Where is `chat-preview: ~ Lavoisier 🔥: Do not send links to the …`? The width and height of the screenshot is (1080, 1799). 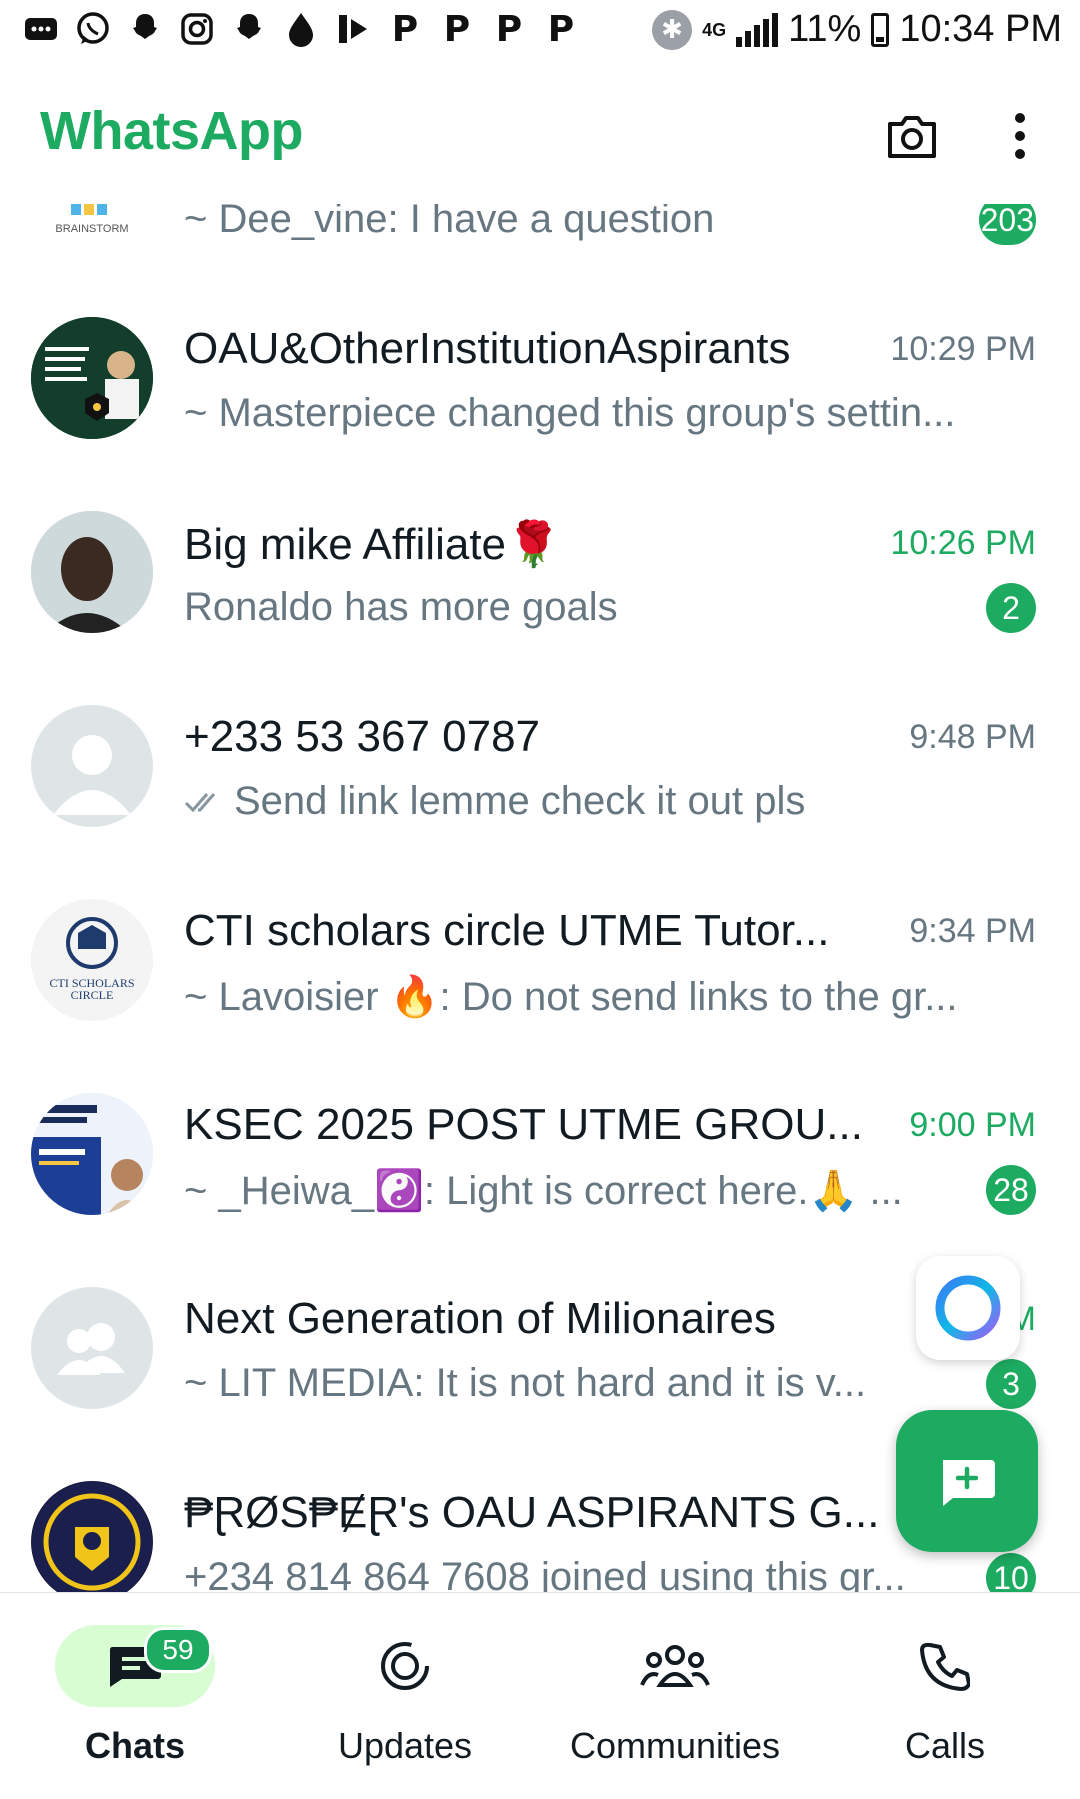
chat-preview: ~ Lavoisier 🔥: Do not send links to the … is located at coordinates (571, 997).